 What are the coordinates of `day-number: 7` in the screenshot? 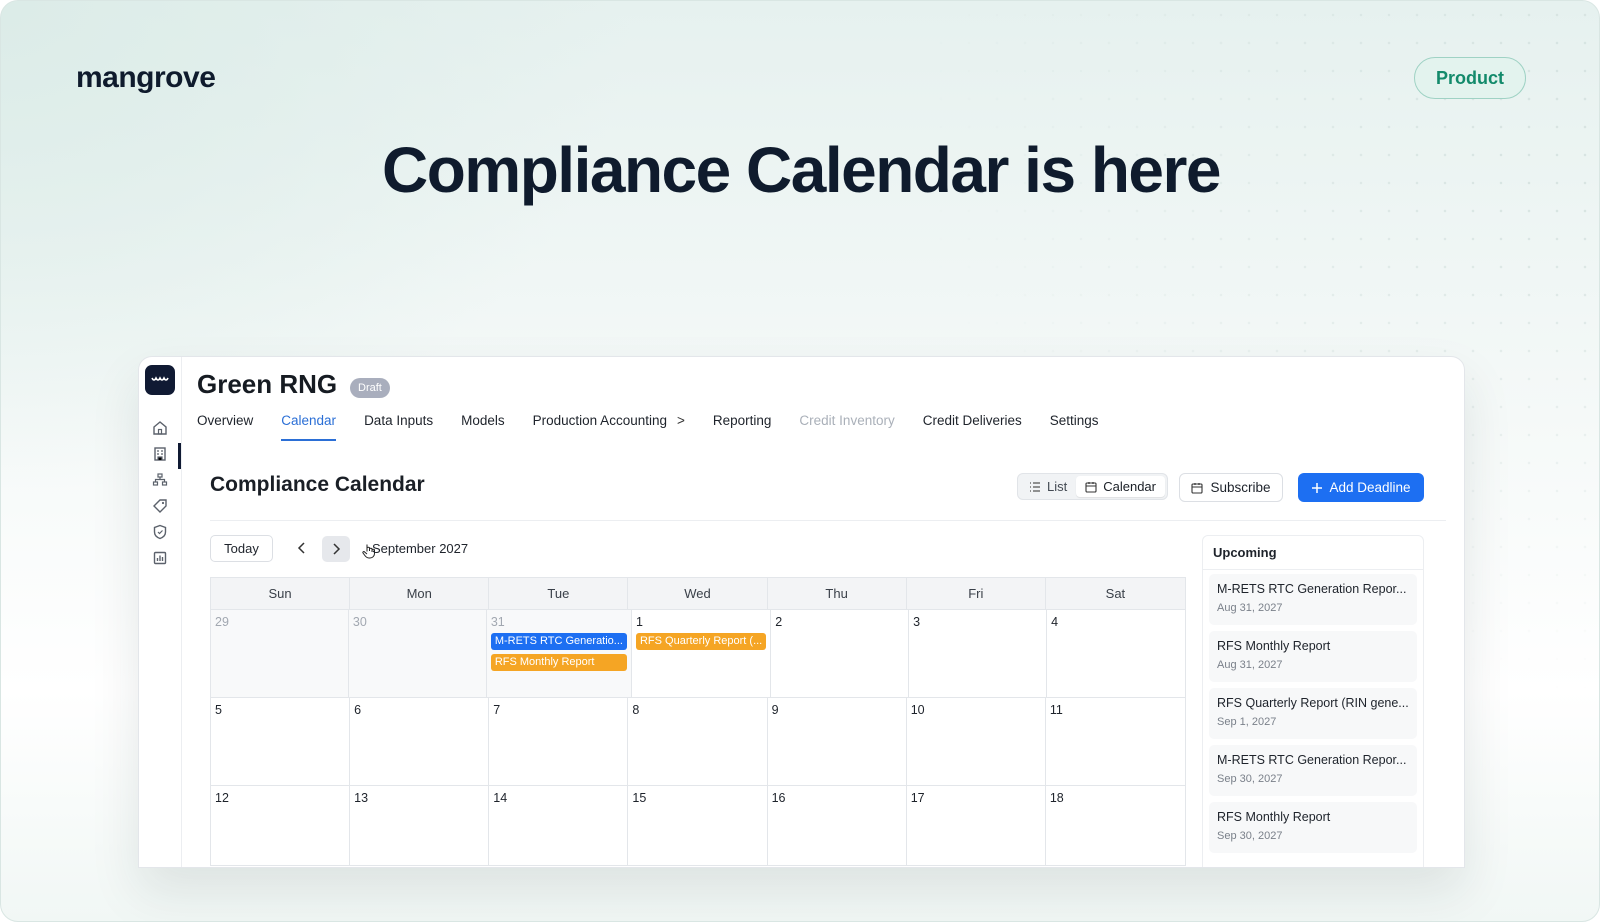 It's located at (497, 710).